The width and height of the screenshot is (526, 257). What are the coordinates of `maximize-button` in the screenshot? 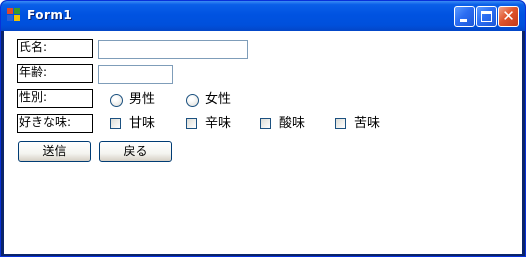 It's located at (486, 16).